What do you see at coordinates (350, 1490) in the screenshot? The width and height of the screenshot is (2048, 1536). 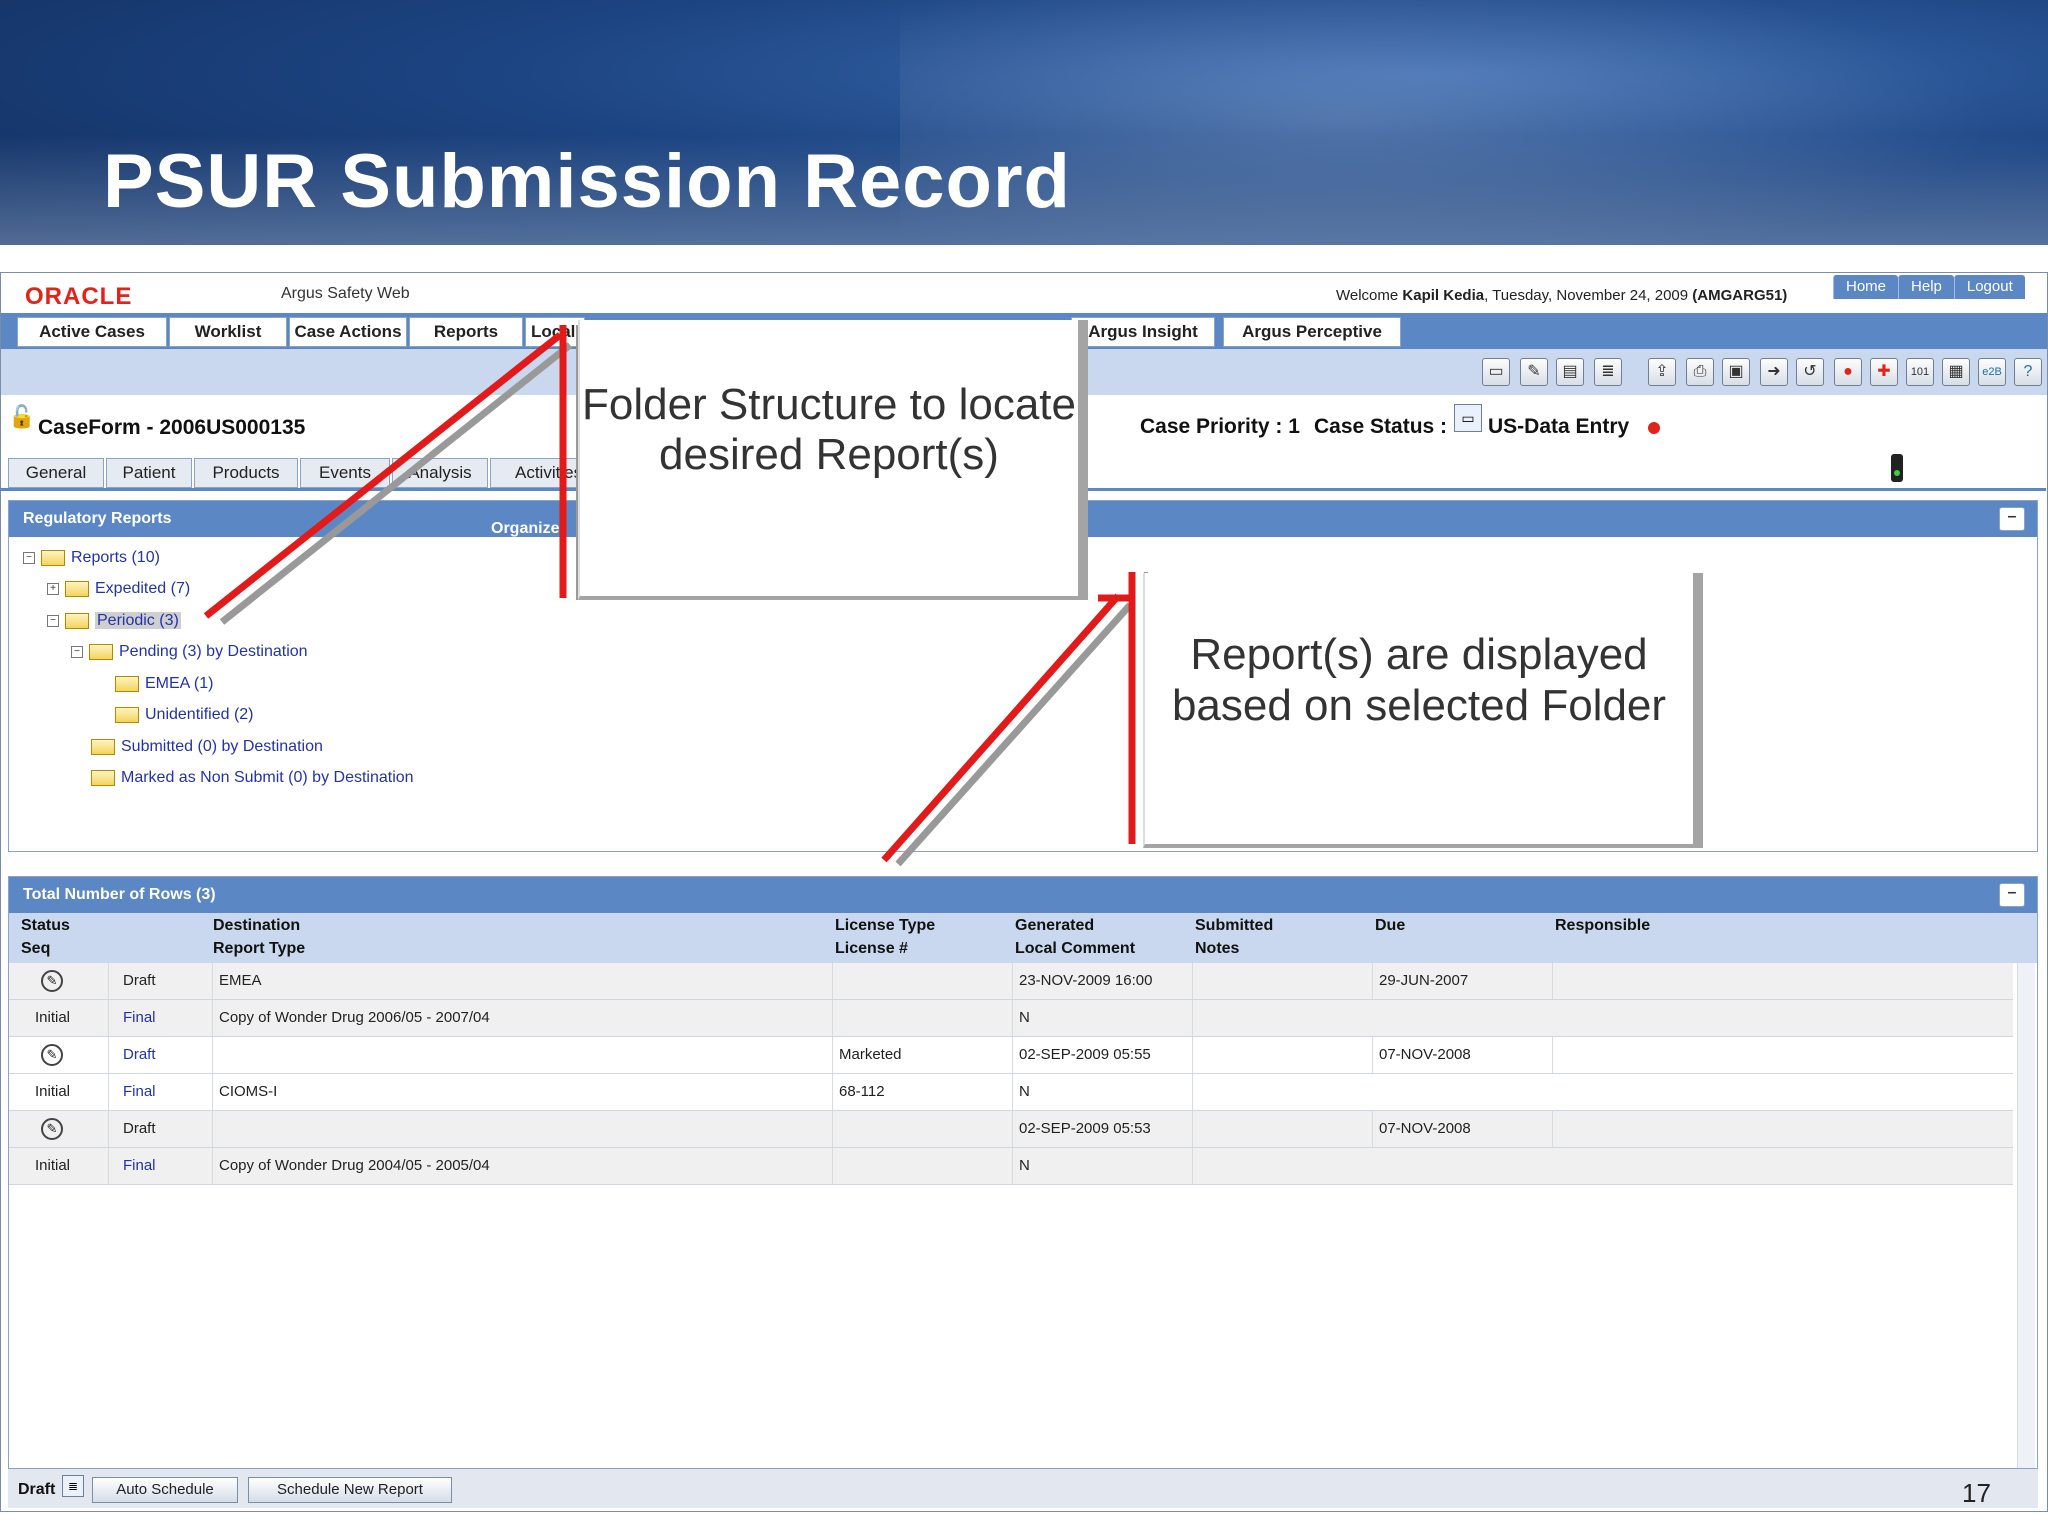 I see `schedule-new-report-button: Schedule New Report` at bounding box center [350, 1490].